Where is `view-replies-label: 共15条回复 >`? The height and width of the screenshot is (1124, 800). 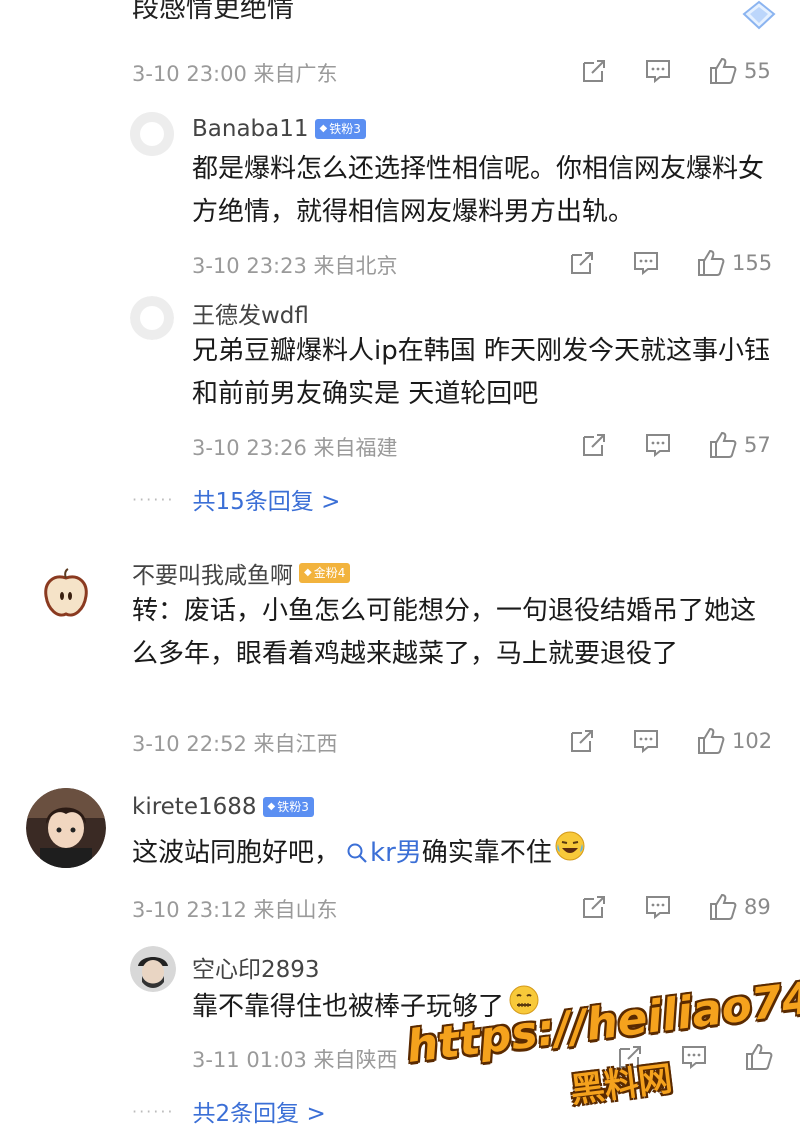 view-replies-label: 共15条回复 > is located at coordinates (266, 502).